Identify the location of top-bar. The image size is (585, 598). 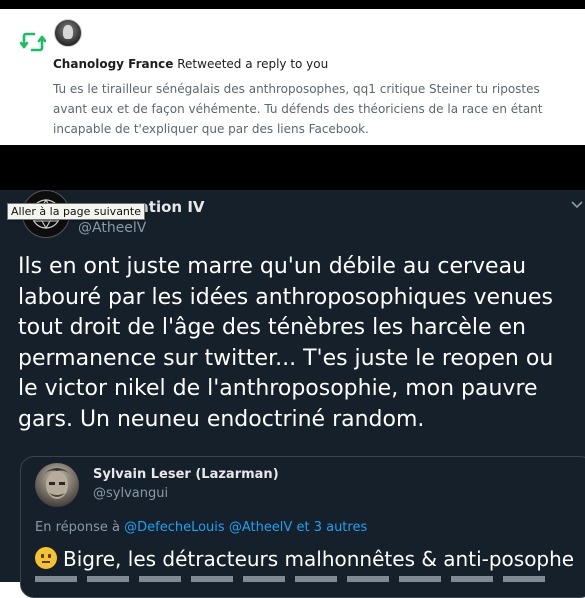
(292, 4).